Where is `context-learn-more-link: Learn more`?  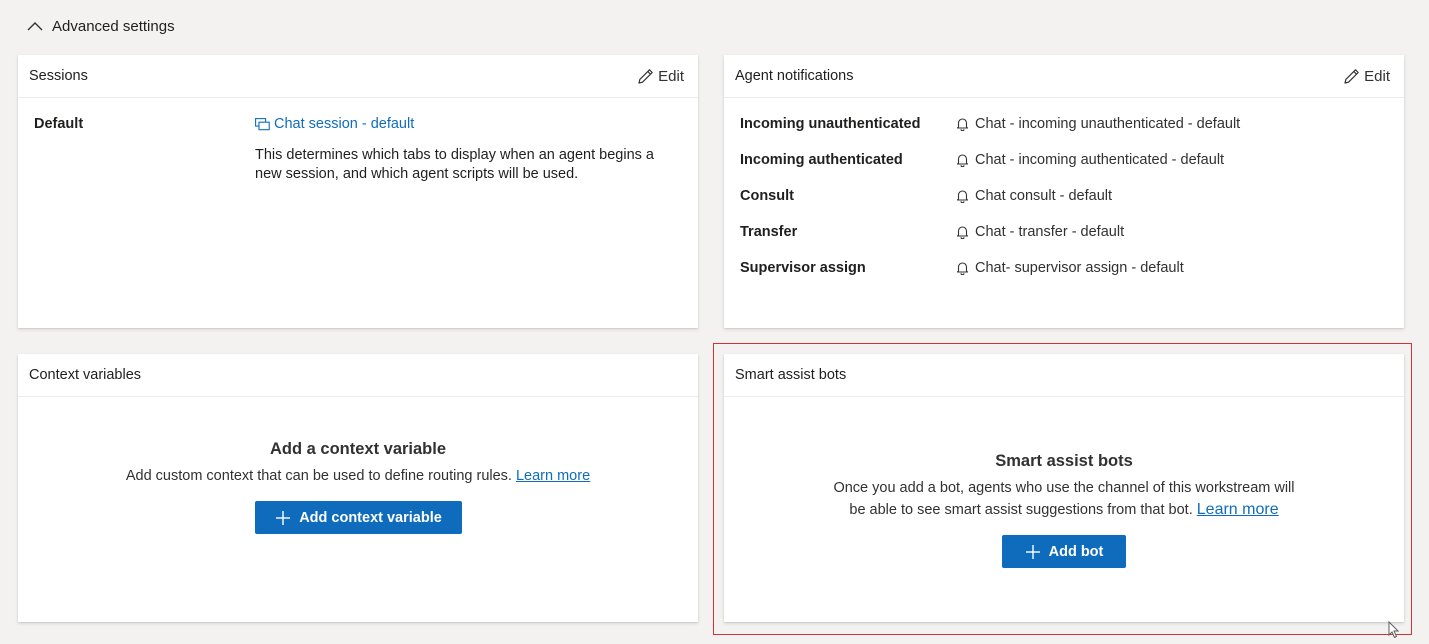
context-learn-more-link: Learn more is located at coordinates (553, 476).